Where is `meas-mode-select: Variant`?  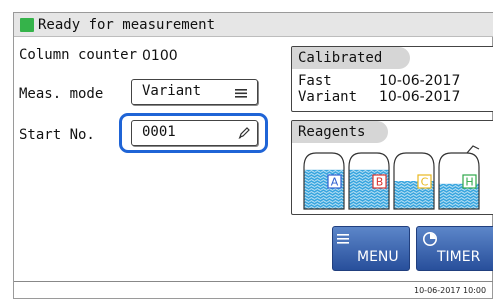 meas-mode-select: Variant is located at coordinates (194, 92).